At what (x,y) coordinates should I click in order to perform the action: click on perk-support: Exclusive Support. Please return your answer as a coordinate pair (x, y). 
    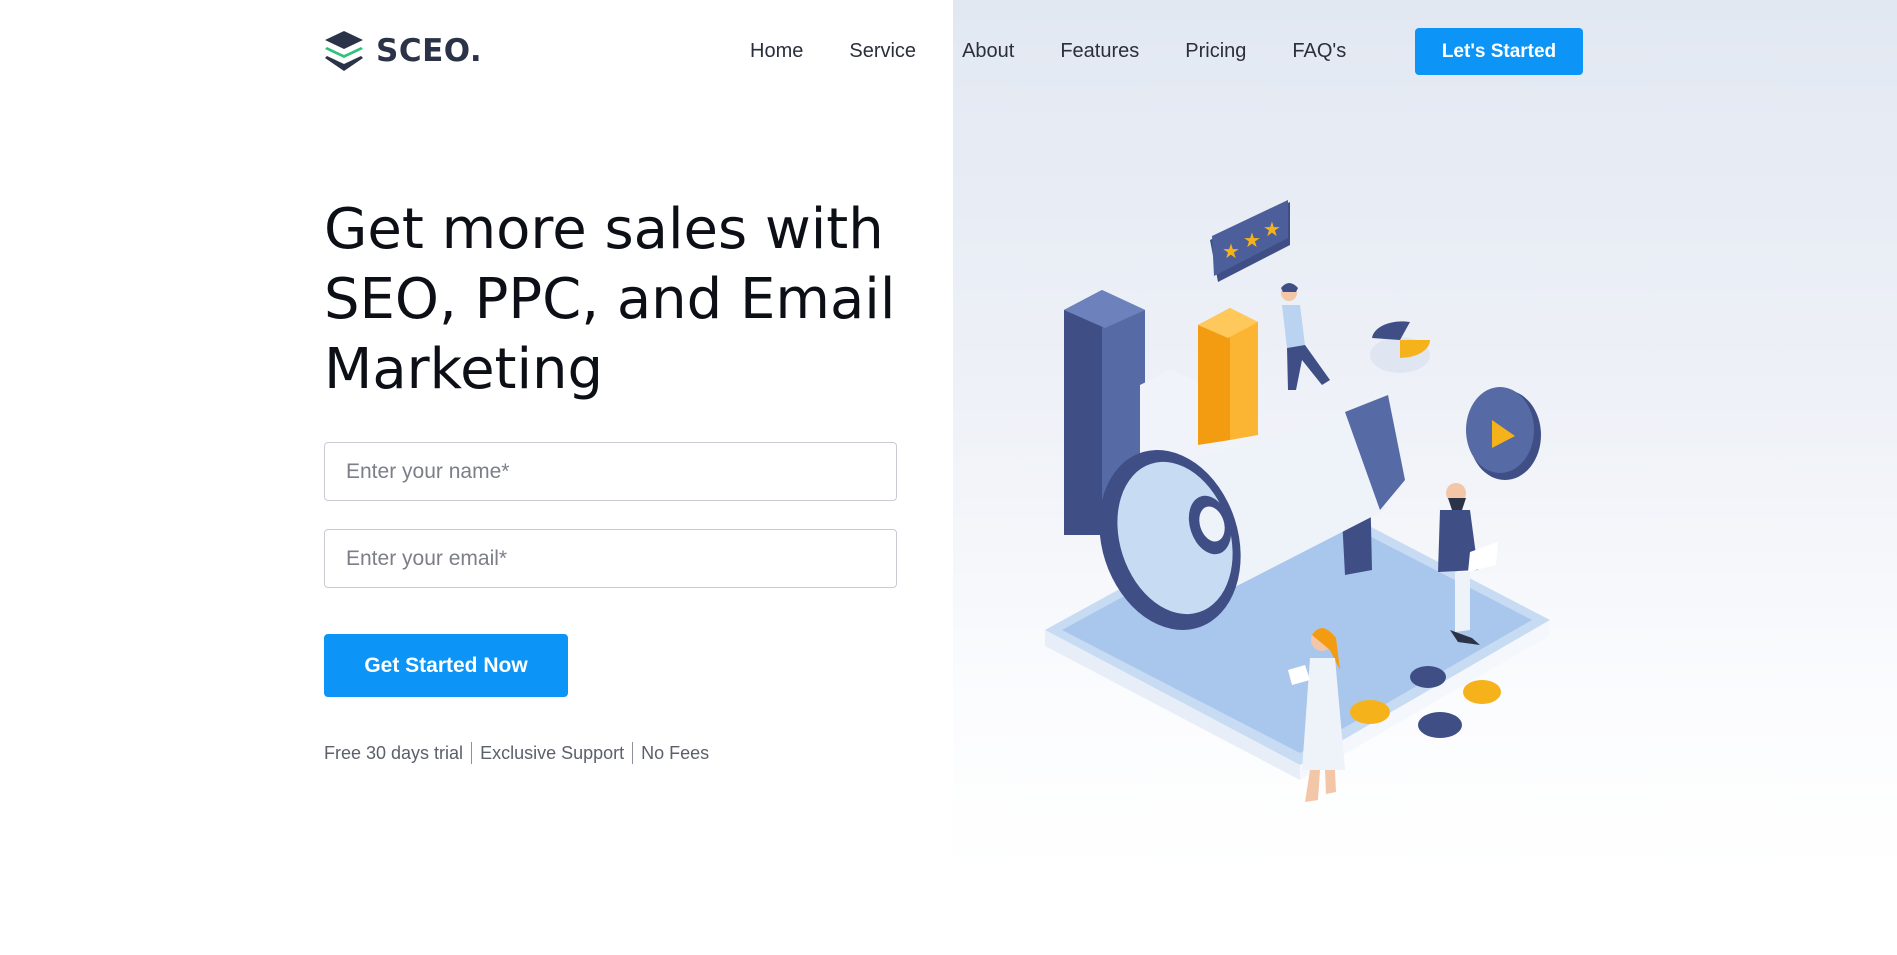
    Looking at the image, I should click on (552, 752).